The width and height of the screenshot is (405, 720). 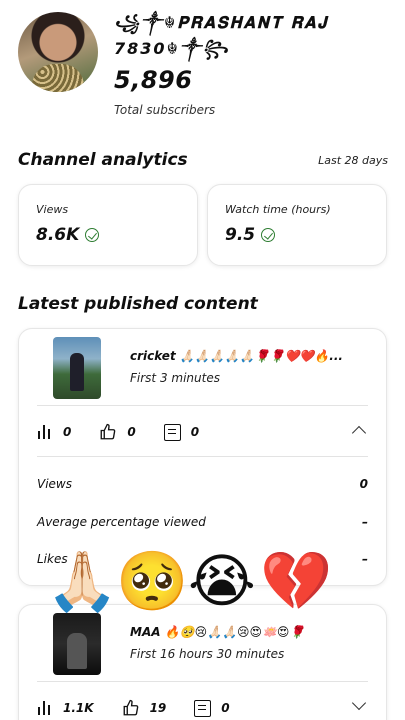 I want to click on likes-stat: 0, so click(x=117, y=432).